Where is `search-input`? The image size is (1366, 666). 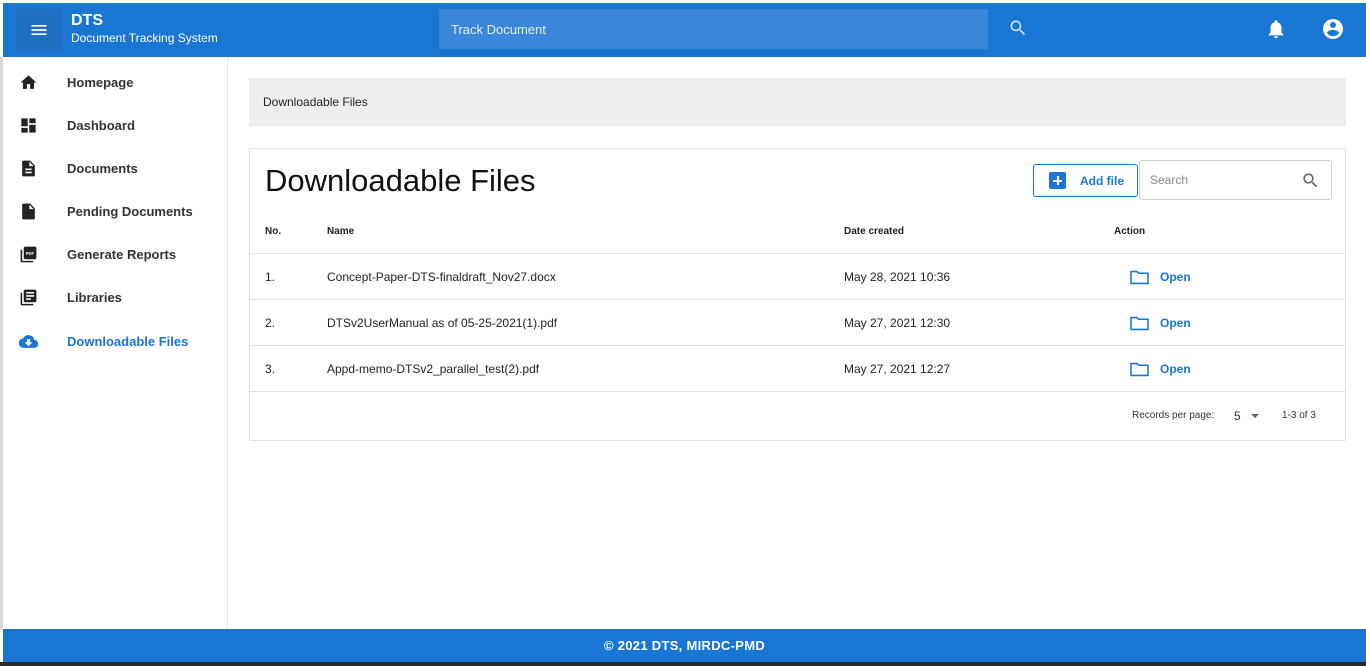 search-input is located at coordinates (1220, 180).